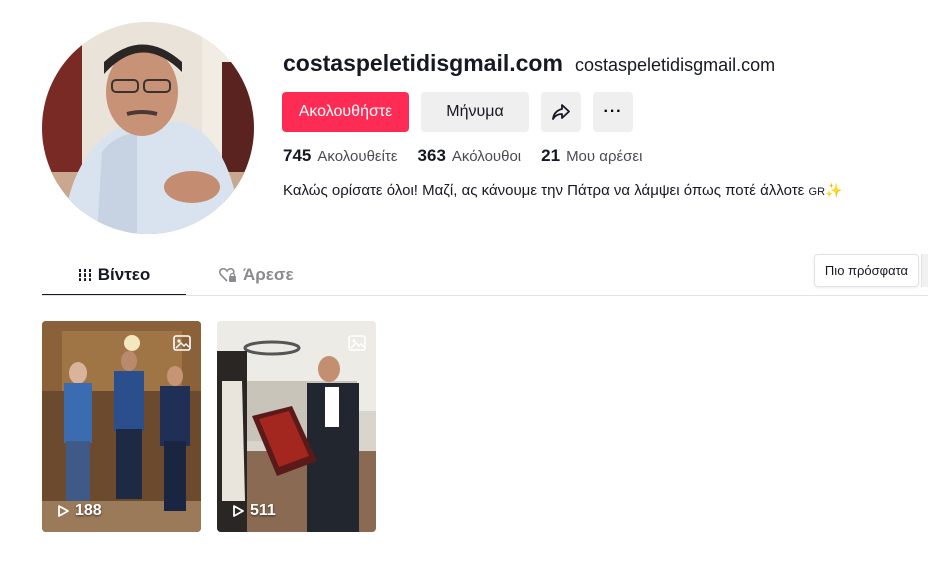 The image size is (928, 573). Describe the element at coordinates (431, 155) in the screenshot. I see `followers-count: 363` at that location.